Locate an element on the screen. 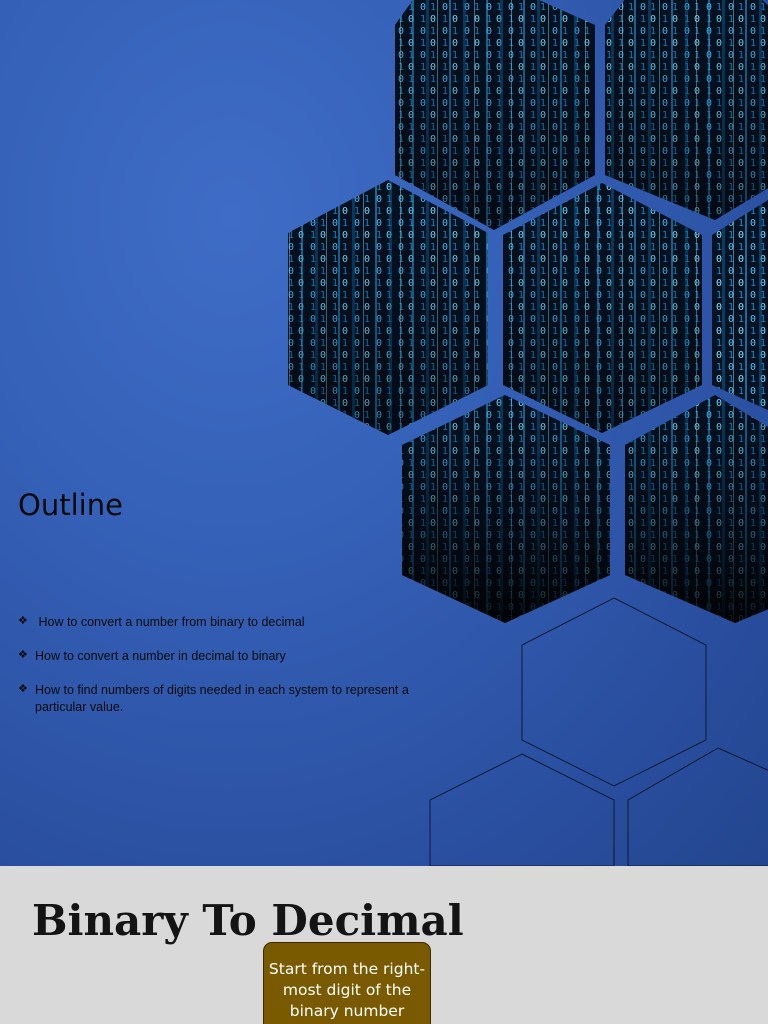 The image size is (768, 1024). outline-hexagons is located at coordinates (598, 731).